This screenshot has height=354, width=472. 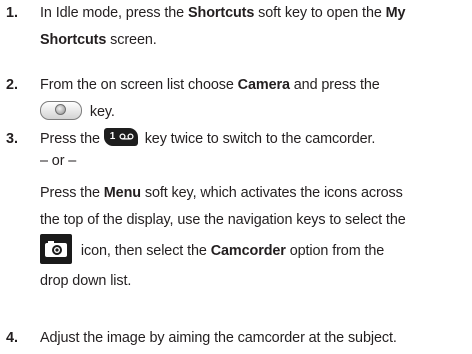 What do you see at coordinates (263, 85) in the screenshot?
I see `camera-label: Camera` at bounding box center [263, 85].